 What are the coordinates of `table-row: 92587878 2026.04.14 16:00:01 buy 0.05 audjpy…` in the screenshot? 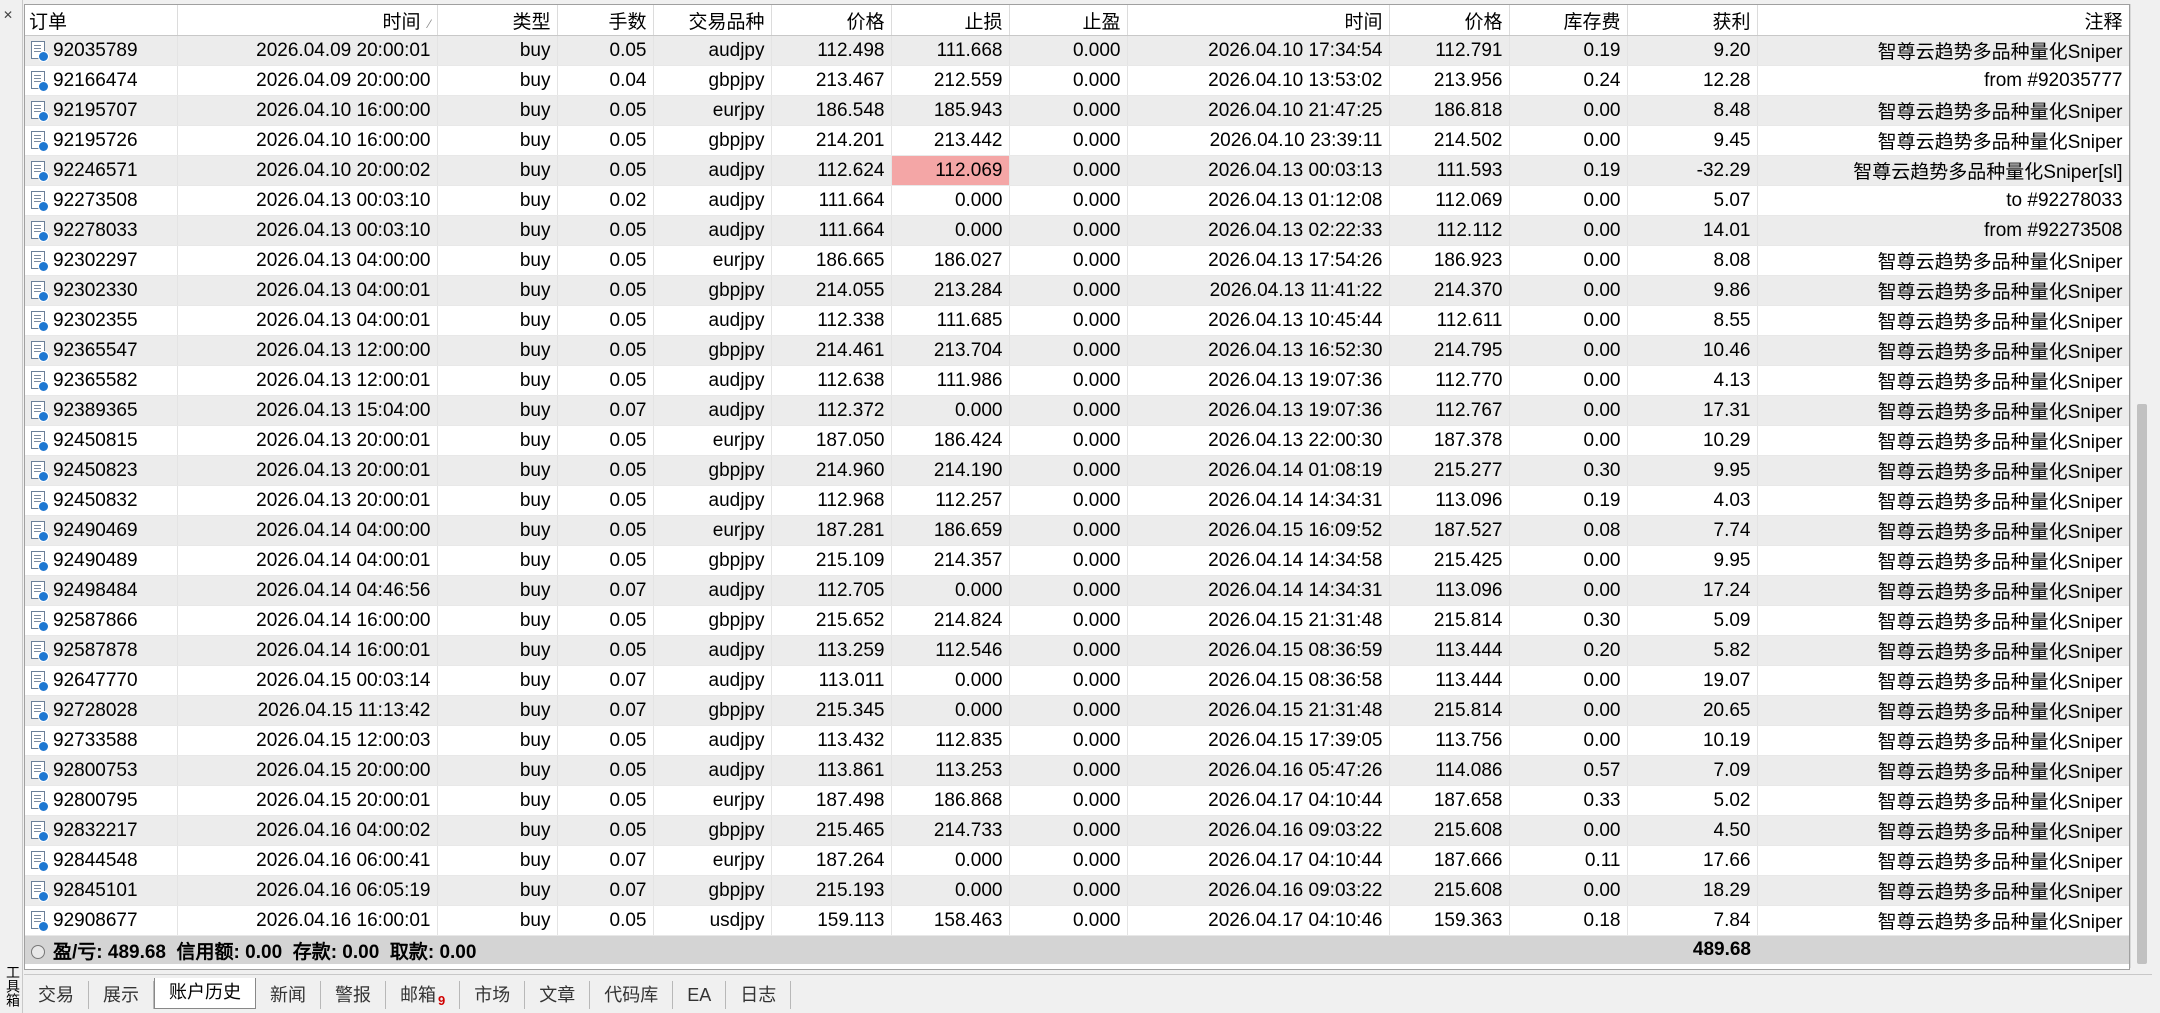 It's located at (1077, 650).